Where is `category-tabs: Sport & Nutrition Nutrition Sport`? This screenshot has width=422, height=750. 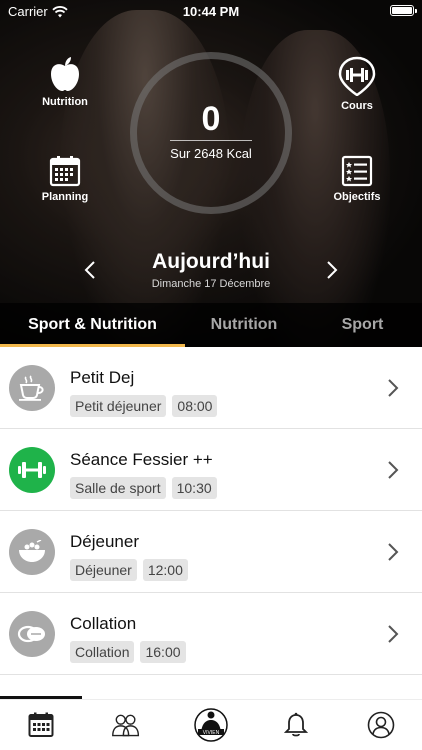
category-tabs: Sport & Nutrition Nutrition Sport is located at coordinates (211, 325).